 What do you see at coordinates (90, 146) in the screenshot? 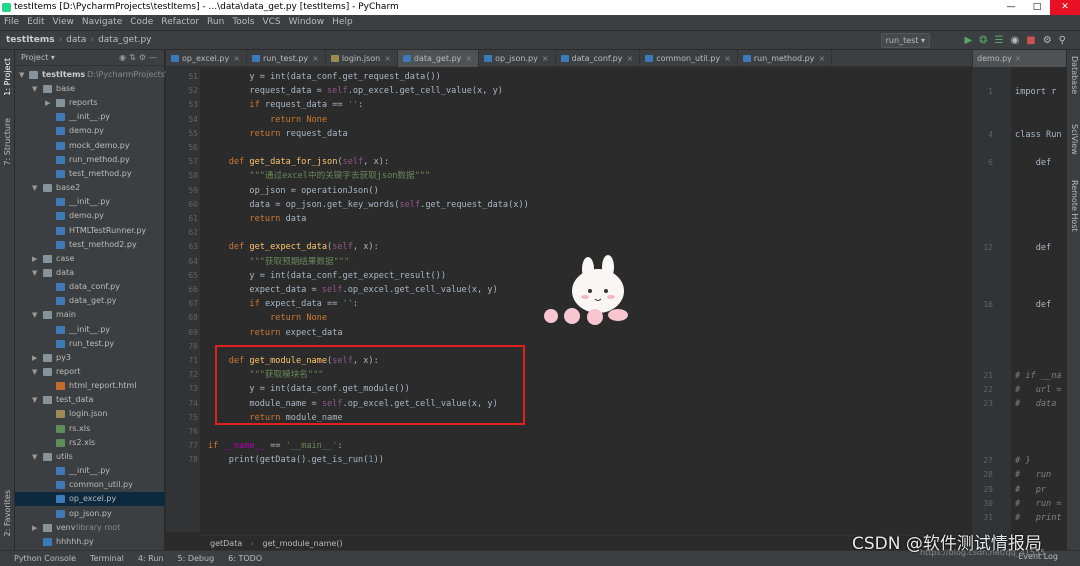
I see `tree-item: mock_demo.py` at bounding box center [90, 146].